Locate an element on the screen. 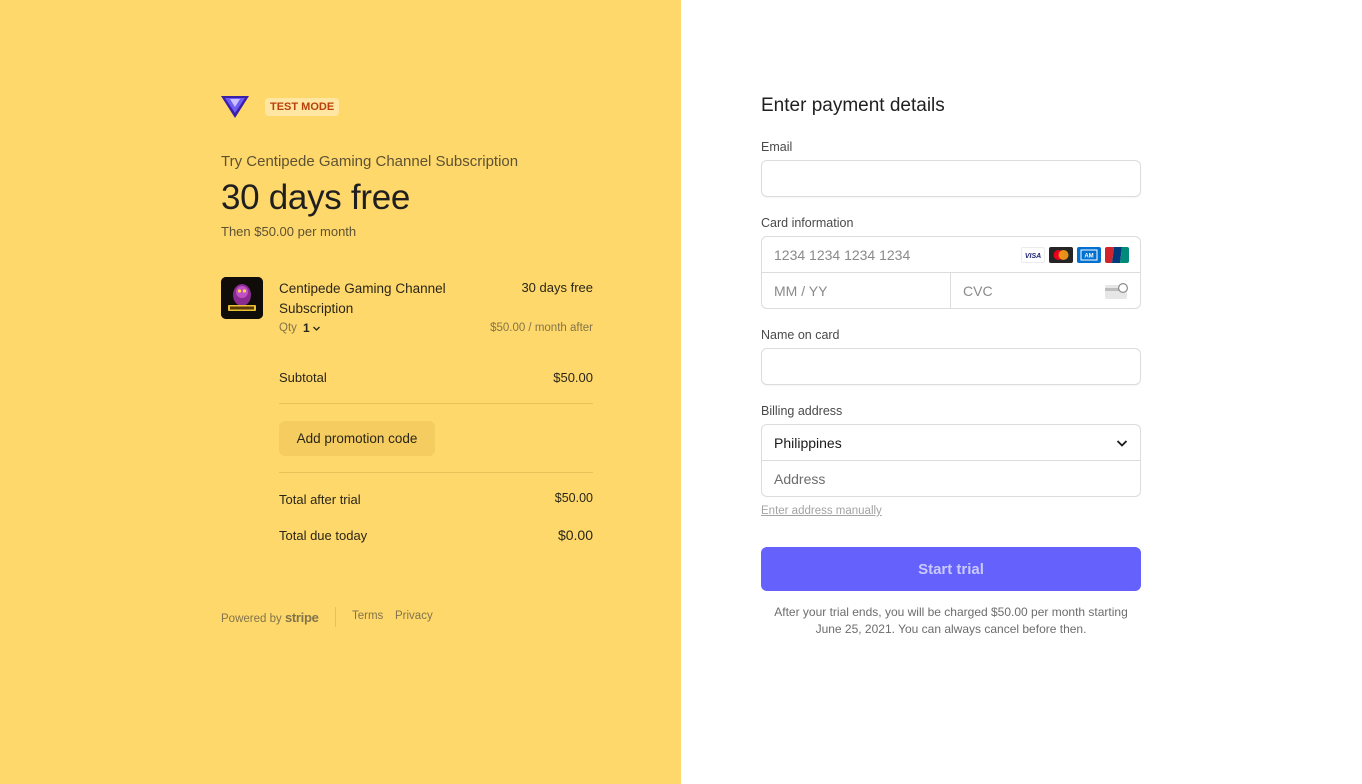  powered-by-label: Powered by is located at coordinates (251, 619).